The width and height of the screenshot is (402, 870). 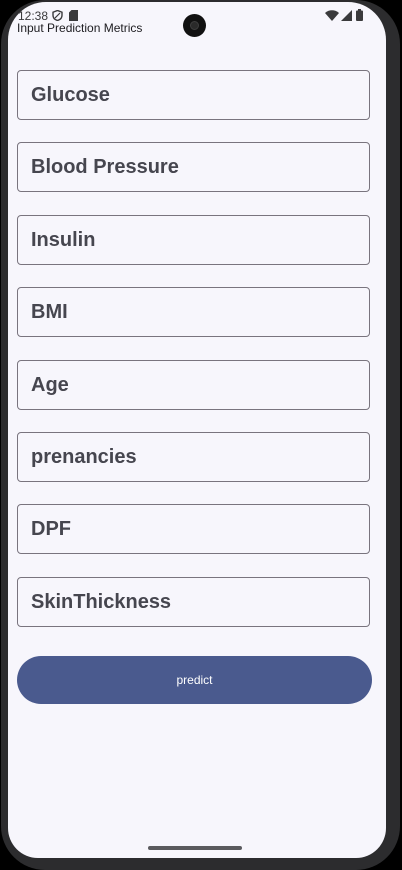 I want to click on blood-pressure-field, so click(x=193, y=167).